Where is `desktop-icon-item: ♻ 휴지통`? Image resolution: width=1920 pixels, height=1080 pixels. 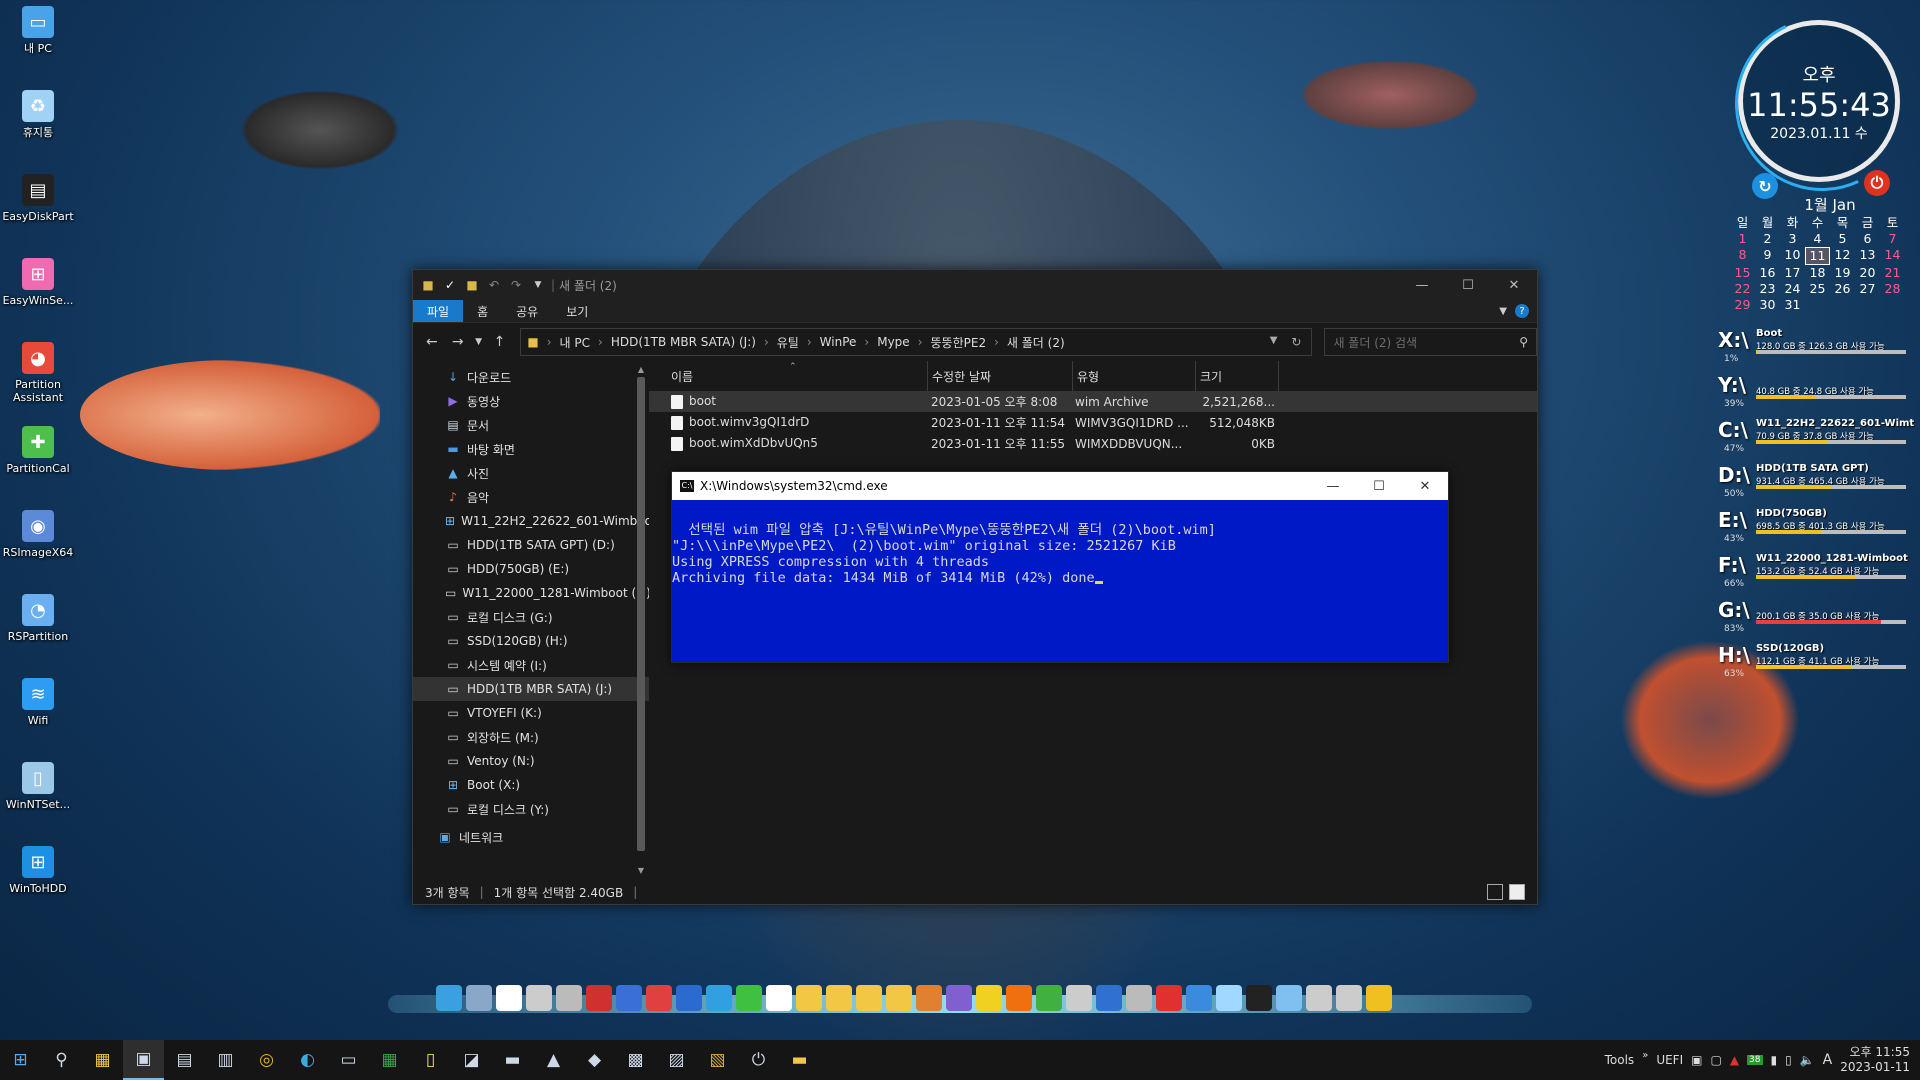
desktop-icon-item: ♻ 휴지통 is located at coordinates (38, 114).